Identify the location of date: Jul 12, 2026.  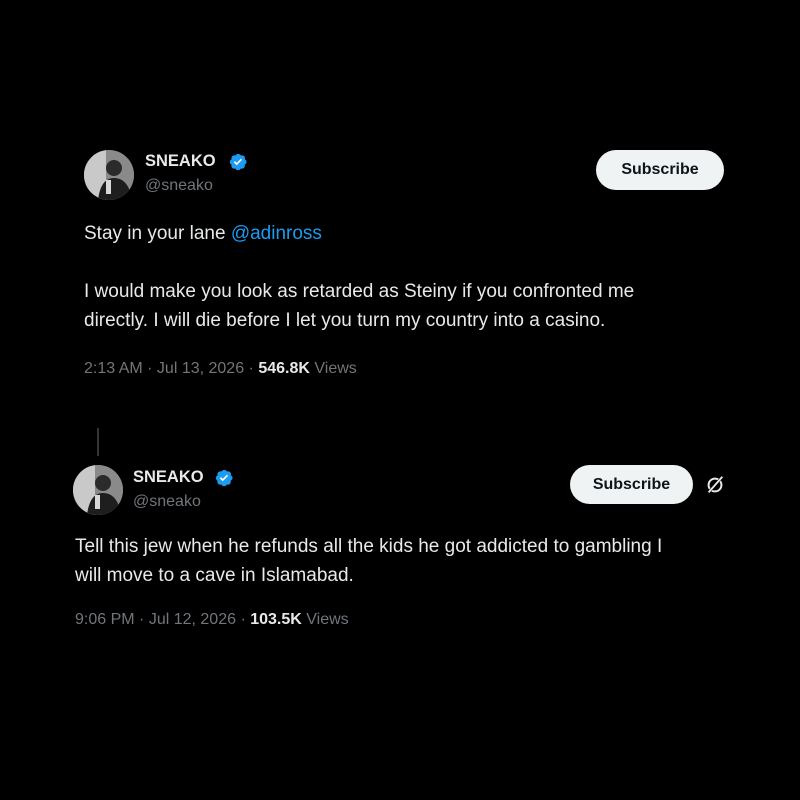
(192, 619).